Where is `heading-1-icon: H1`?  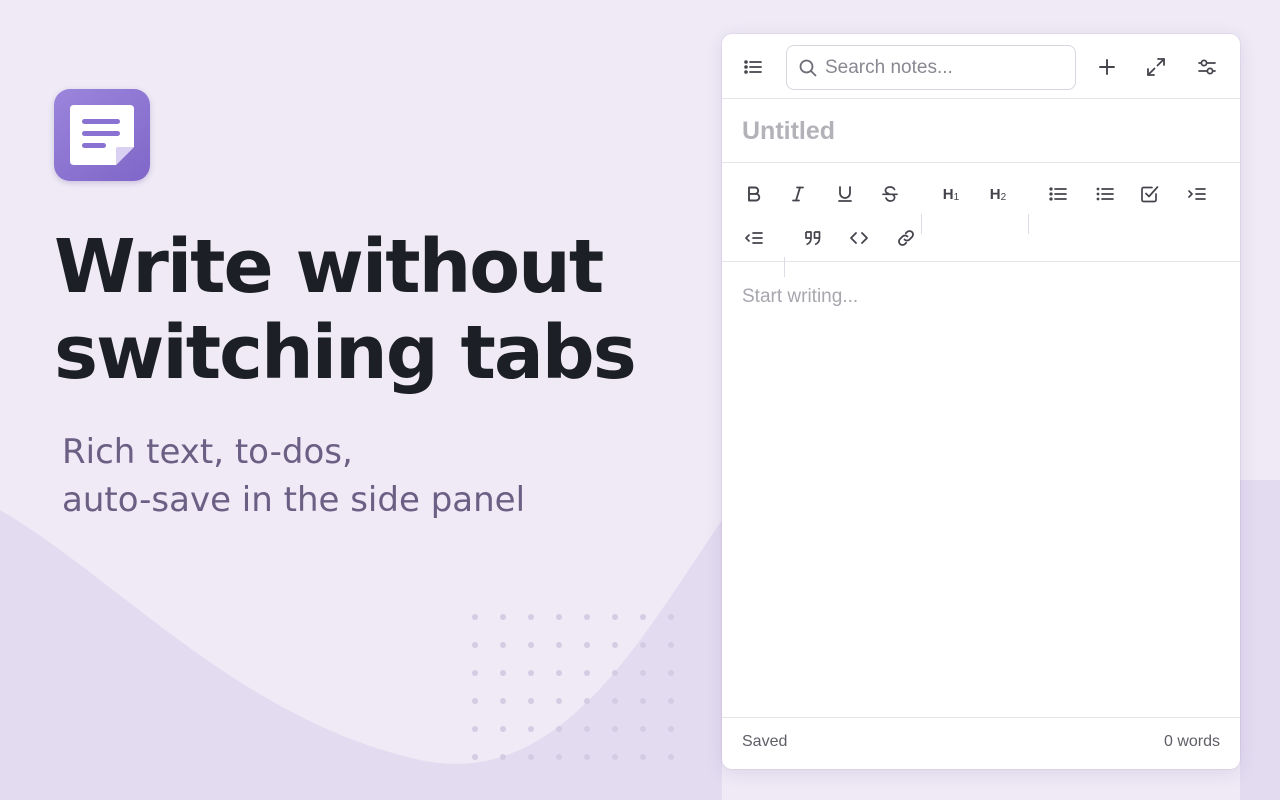 heading-1-icon: H1 is located at coordinates (951, 194).